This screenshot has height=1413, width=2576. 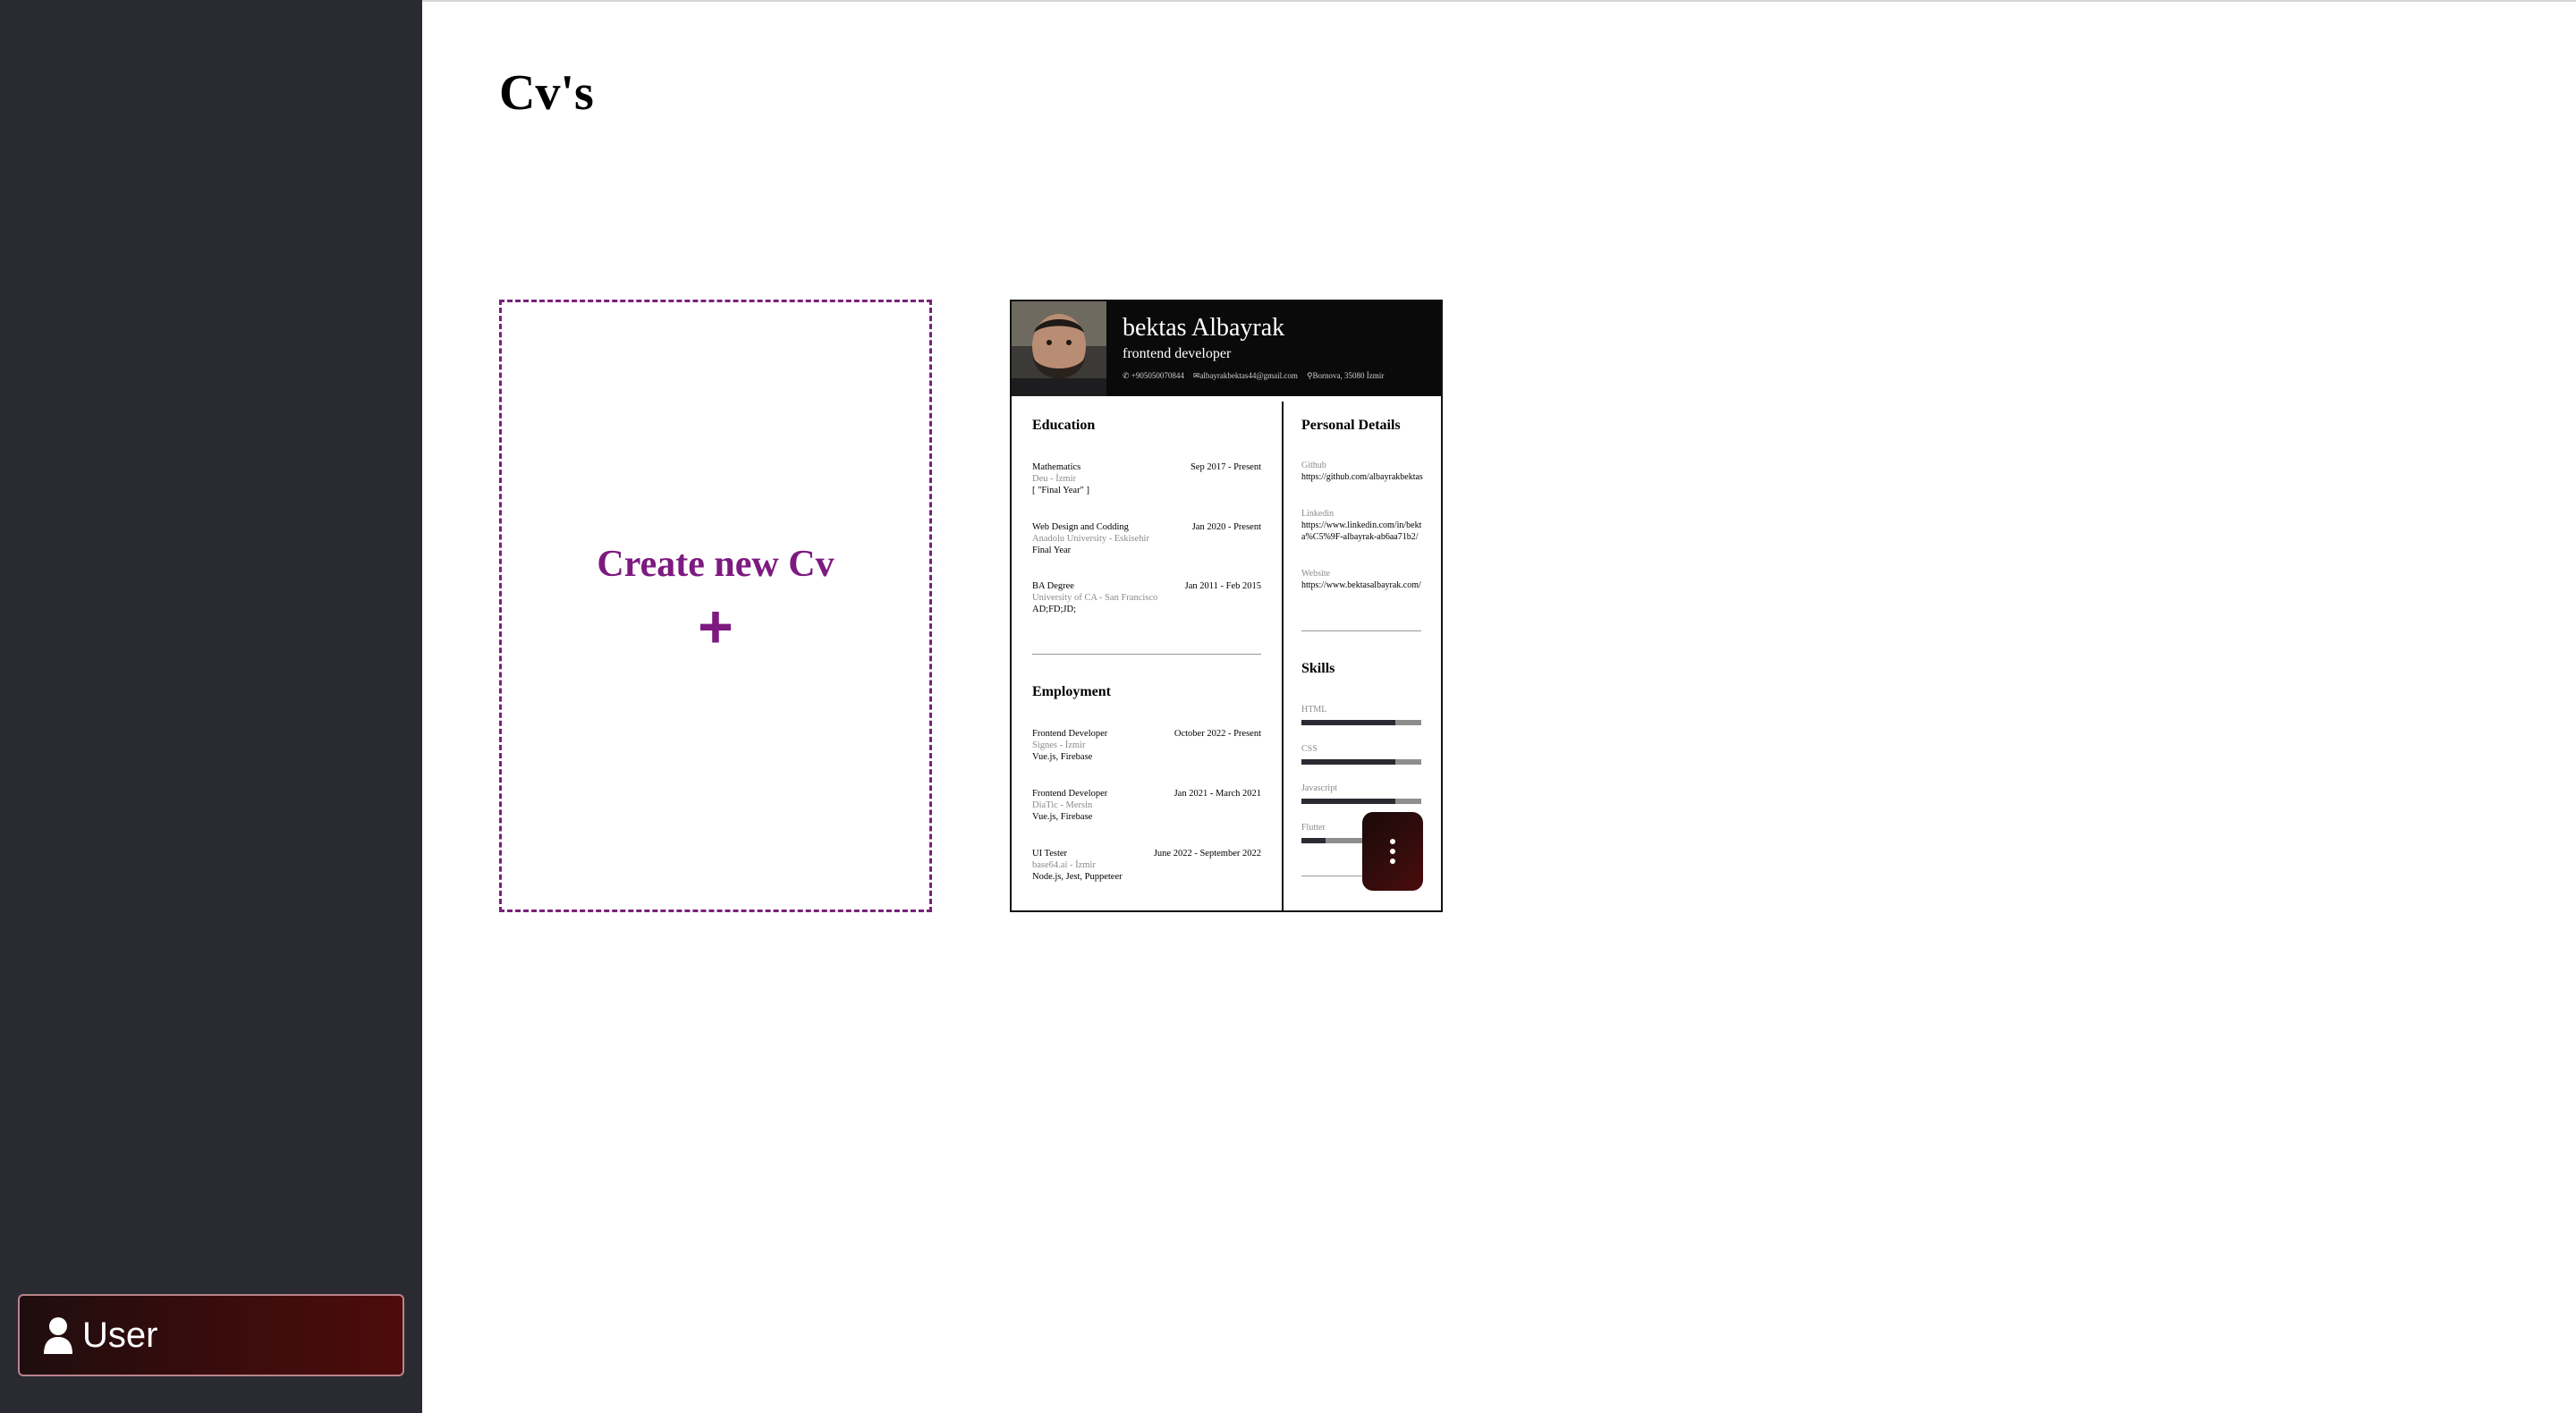 What do you see at coordinates (1245, 375) in the screenshot?
I see `cv-email: ✉albayrakbektas44@gmail.com` at bounding box center [1245, 375].